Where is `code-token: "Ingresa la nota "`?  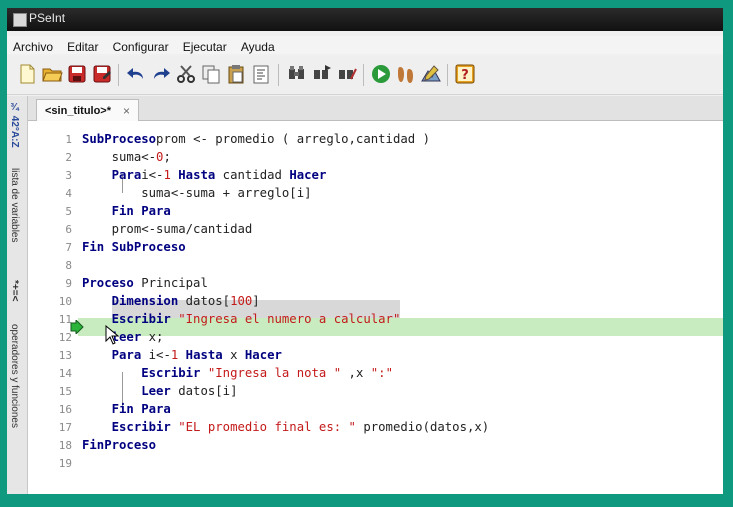
code-token: "Ingresa la nota " is located at coordinates (271, 373).